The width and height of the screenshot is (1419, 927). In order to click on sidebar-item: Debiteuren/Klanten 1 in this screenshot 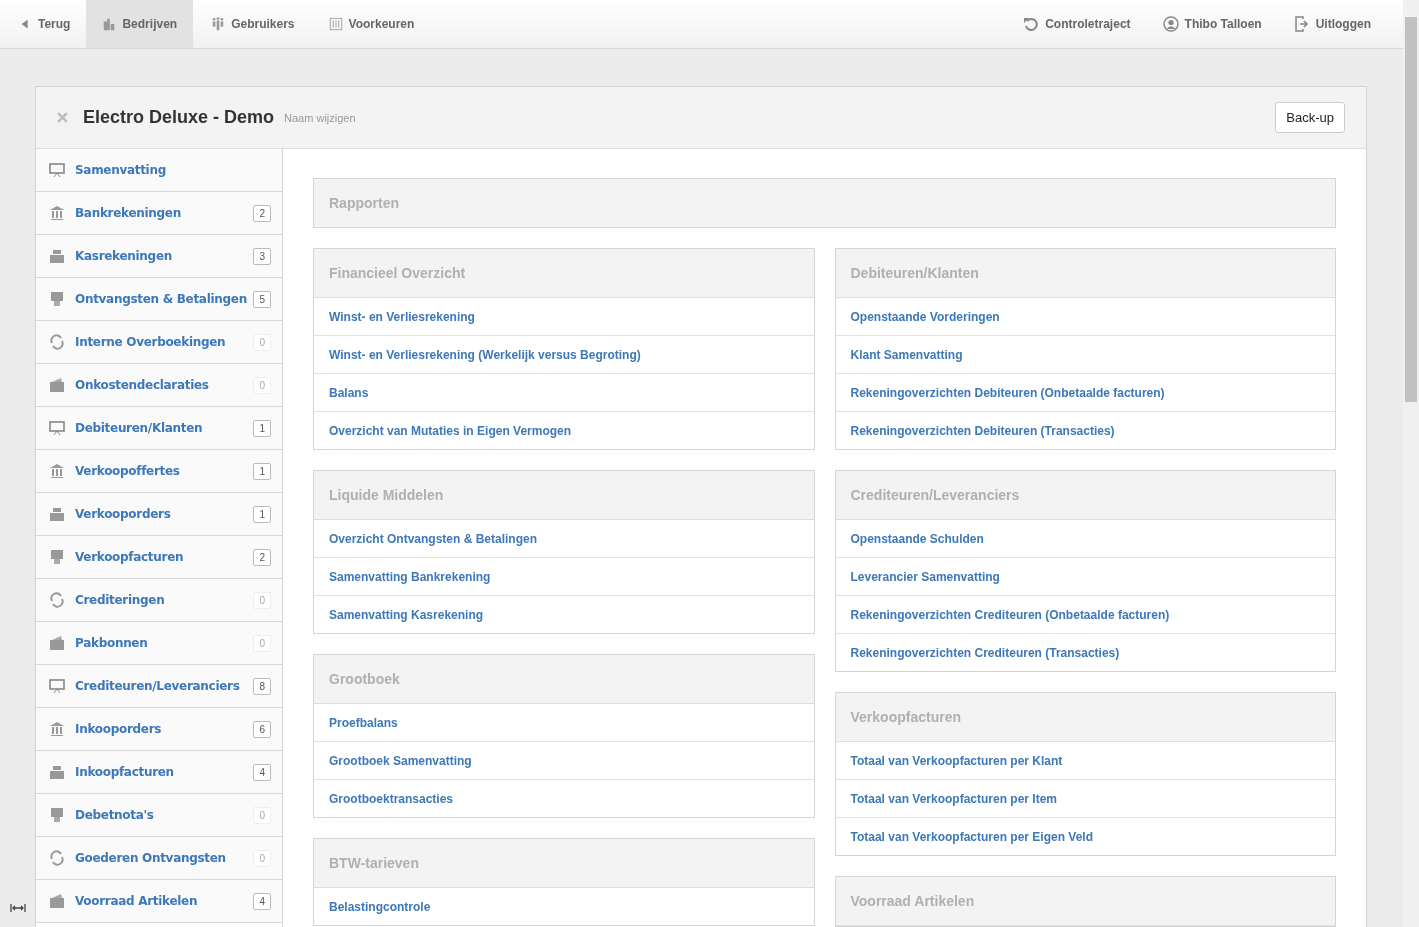, I will do `click(159, 428)`.